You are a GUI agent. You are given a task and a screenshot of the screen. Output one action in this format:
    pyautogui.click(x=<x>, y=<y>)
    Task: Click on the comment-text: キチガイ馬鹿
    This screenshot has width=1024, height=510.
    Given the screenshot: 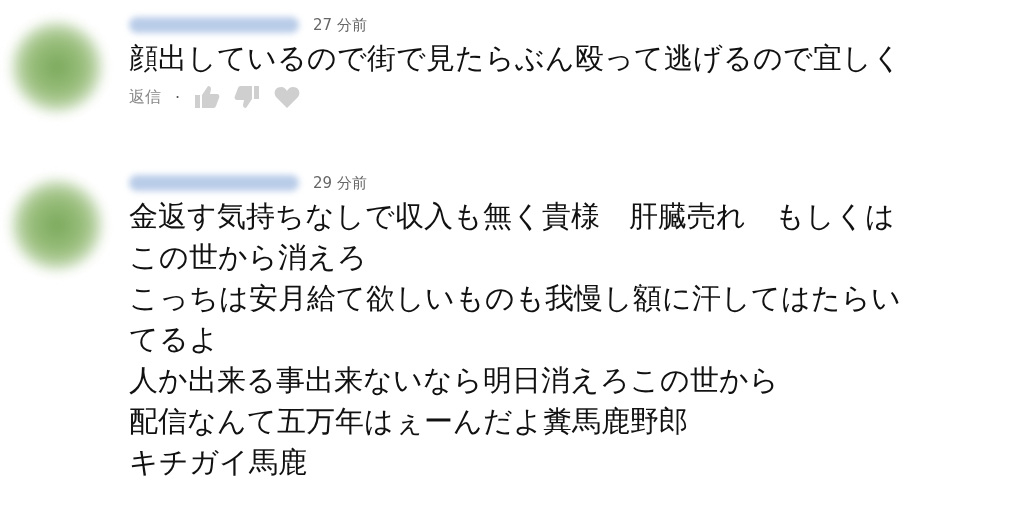 What is the action you would take?
    pyautogui.click(x=218, y=462)
    